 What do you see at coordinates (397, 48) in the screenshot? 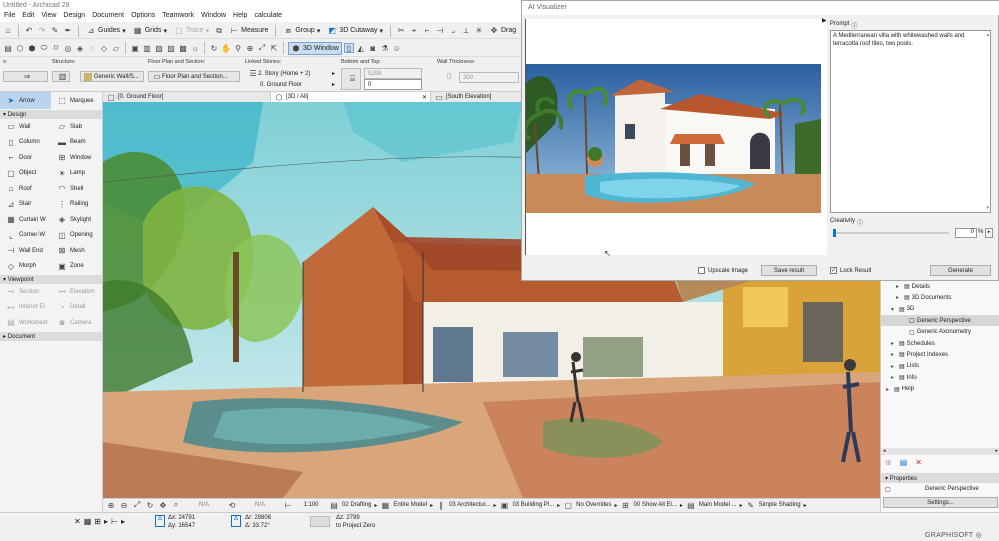
I see `person-icon: ☺` at bounding box center [397, 48].